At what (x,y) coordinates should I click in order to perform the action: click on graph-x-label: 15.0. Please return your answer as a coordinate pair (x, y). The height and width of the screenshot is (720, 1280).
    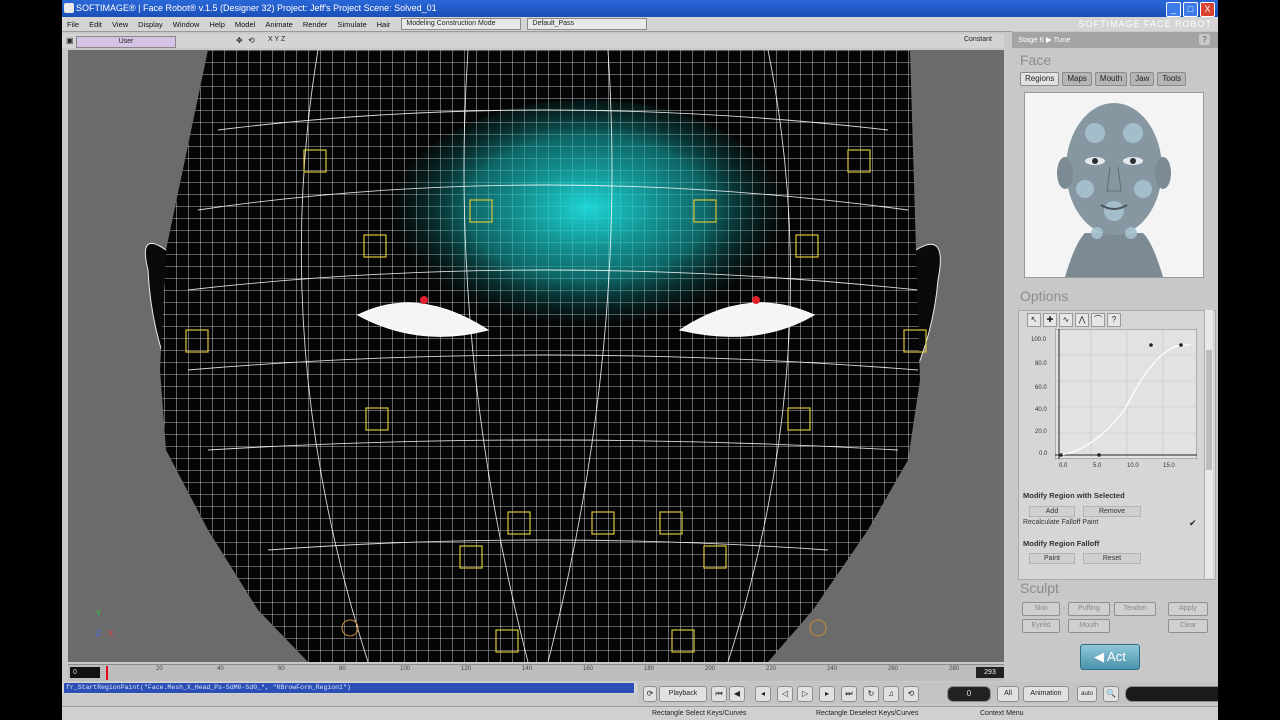
    Looking at the image, I should click on (1169, 466).